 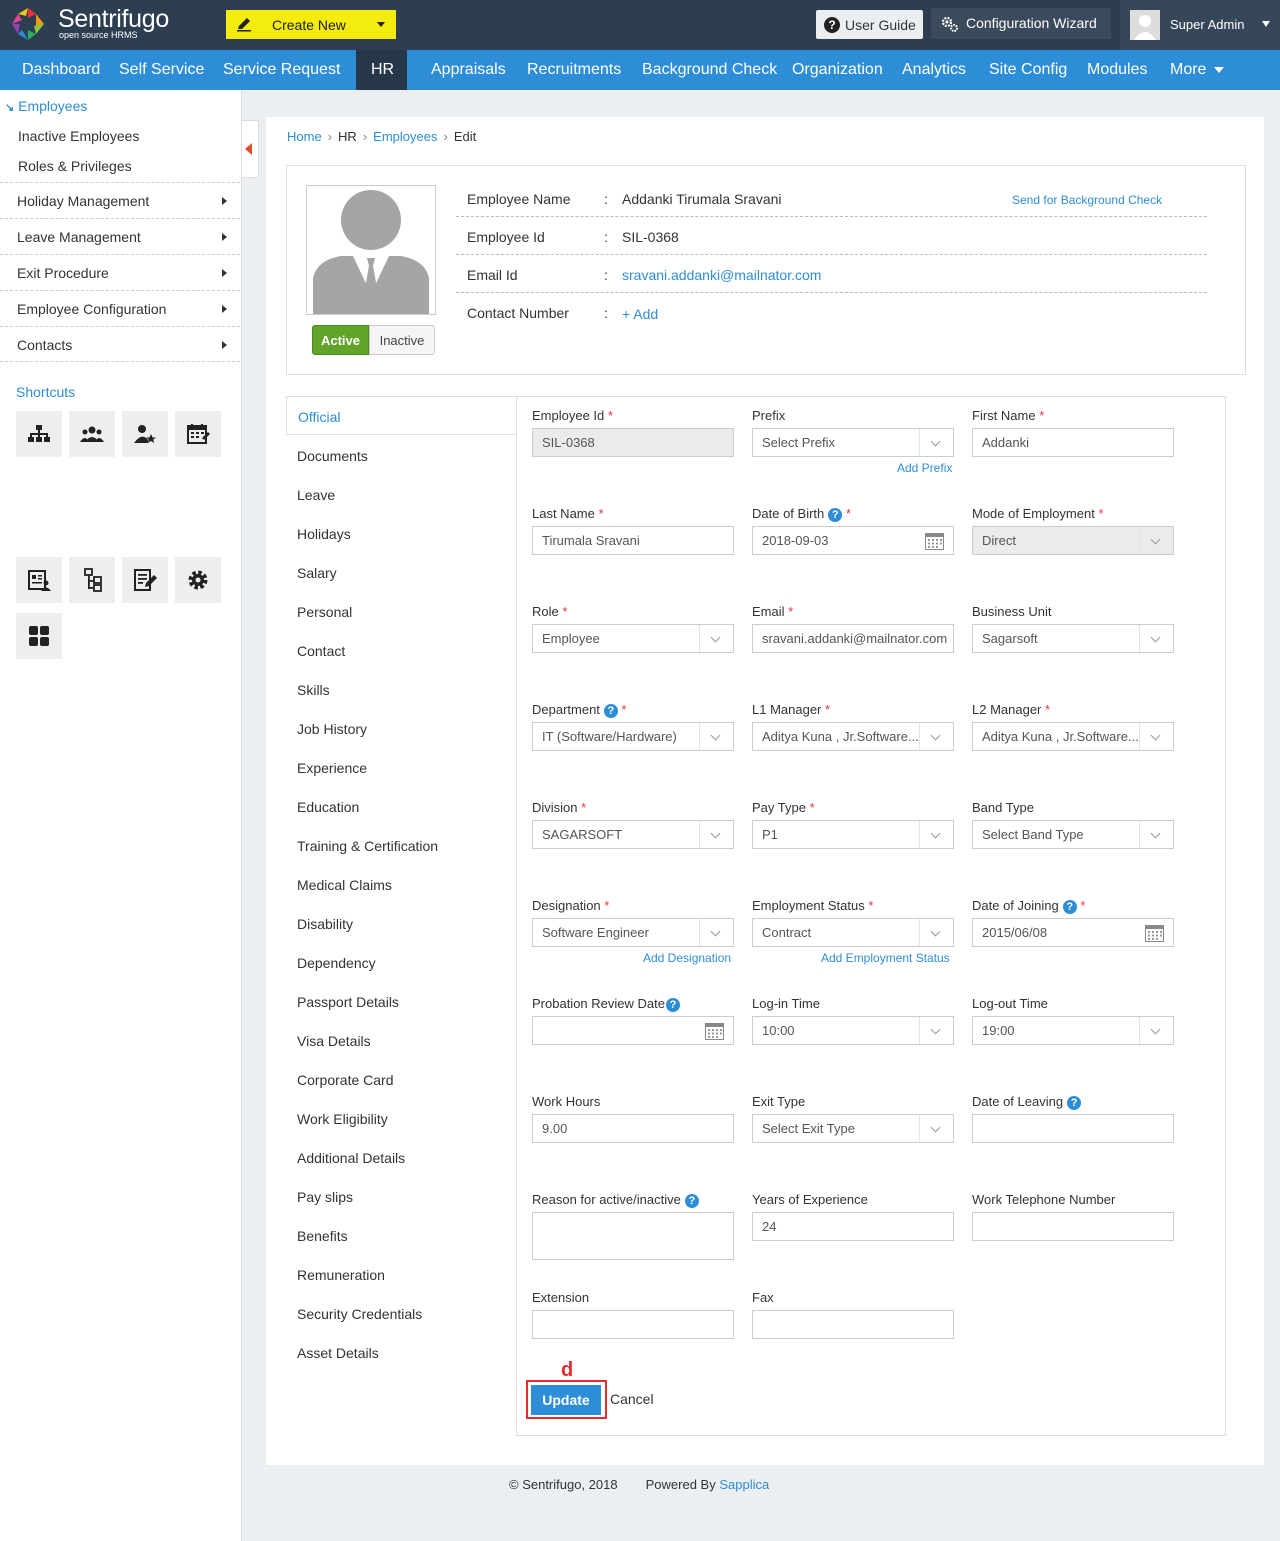 What do you see at coordinates (1073, 932) in the screenshot?
I see `date-of-joining-input: 2015/06/08` at bounding box center [1073, 932].